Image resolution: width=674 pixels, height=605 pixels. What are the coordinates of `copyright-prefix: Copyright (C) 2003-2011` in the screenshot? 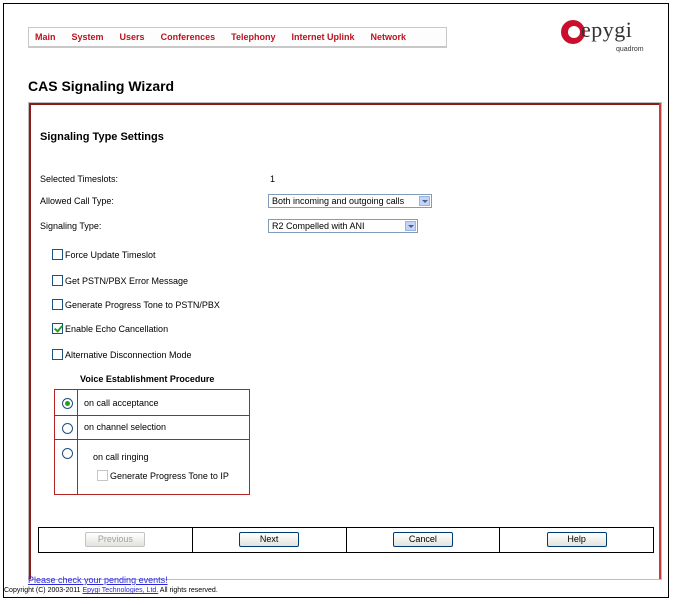 It's located at (43, 590).